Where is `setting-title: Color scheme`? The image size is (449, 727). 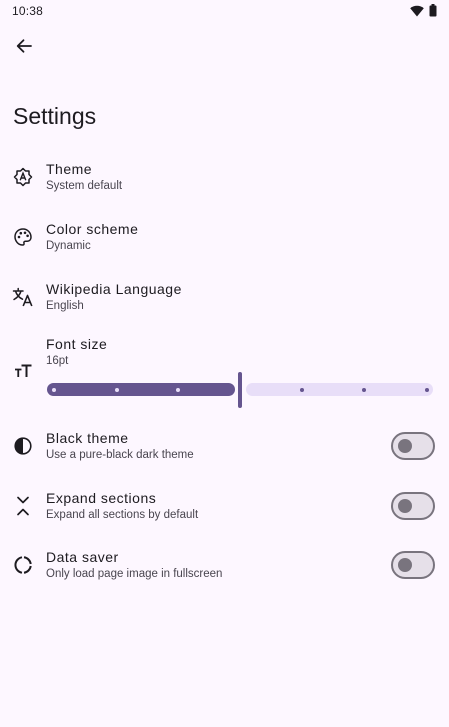
setting-title: Color scheme is located at coordinates (92, 229).